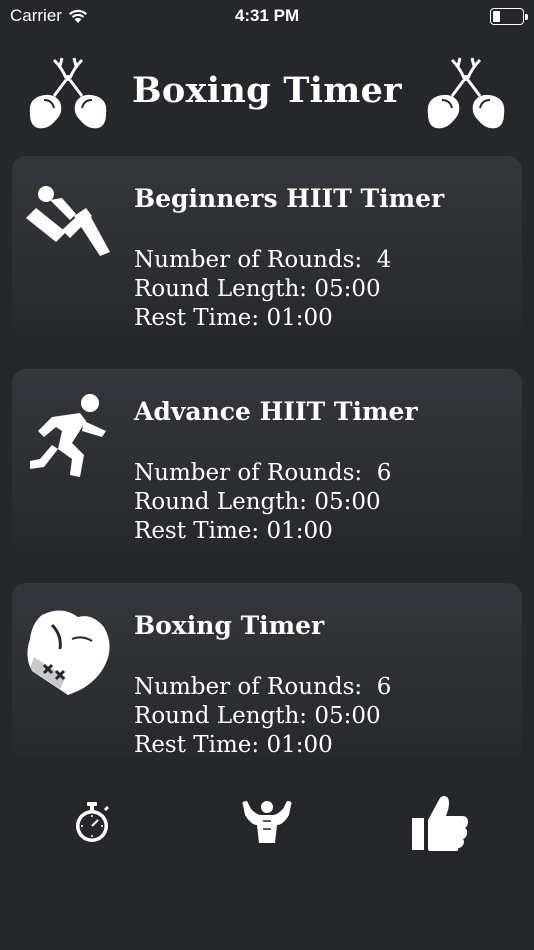  What do you see at coordinates (276, 411) in the screenshot?
I see `timer-card-title: Advance HIIT Timer` at bounding box center [276, 411].